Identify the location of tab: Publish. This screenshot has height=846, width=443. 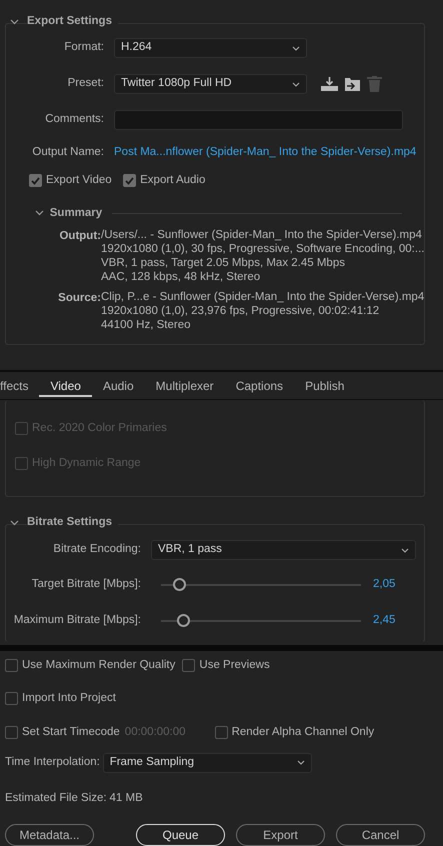
(325, 385).